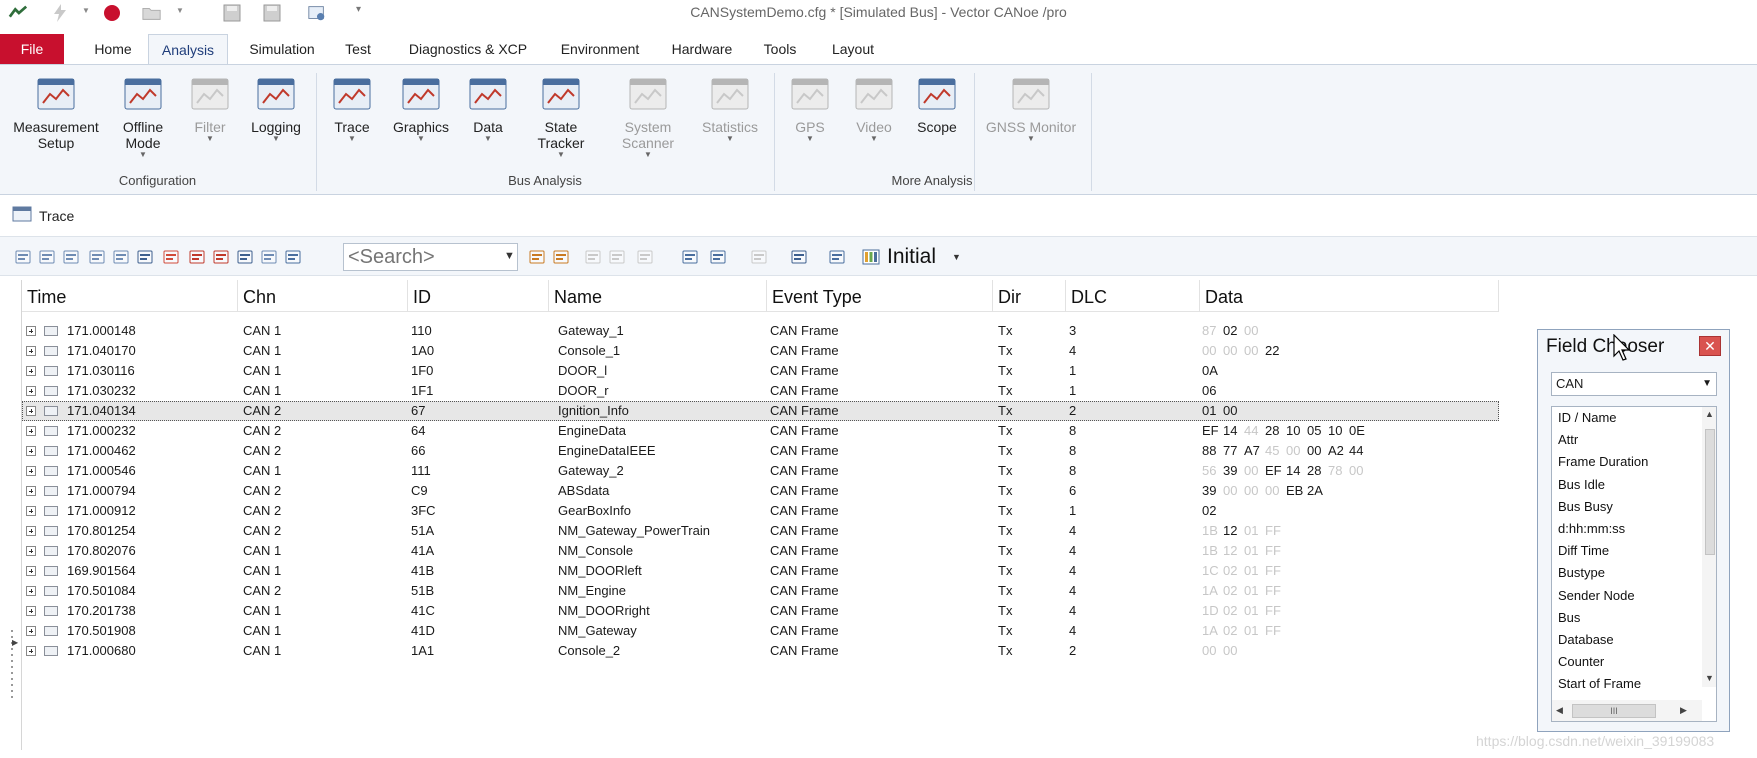 The width and height of the screenshot is (1757, 758). Describe the element at coordinates (145, 257) in the screenshot. I see `find-icon` at that location.